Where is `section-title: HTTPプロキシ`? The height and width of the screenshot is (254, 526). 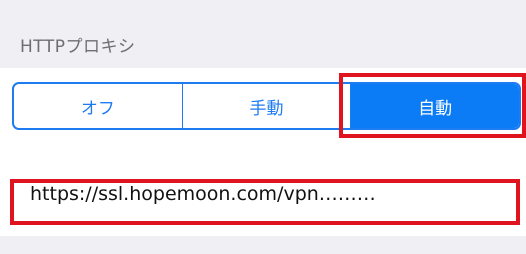 section-title: HTTPプロキシ is located at coordinates (78, 47).